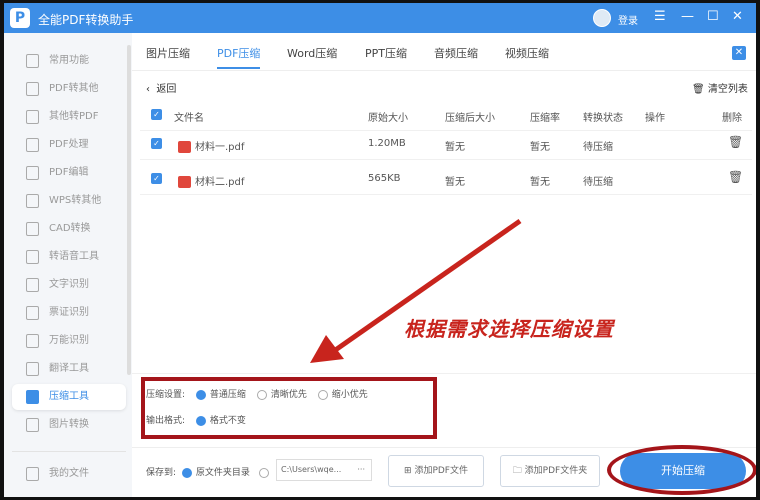  What do you see at coordinates (186, 472) in the screenshot?
I see `radio-source-dir` at bounding box center [186, 472].